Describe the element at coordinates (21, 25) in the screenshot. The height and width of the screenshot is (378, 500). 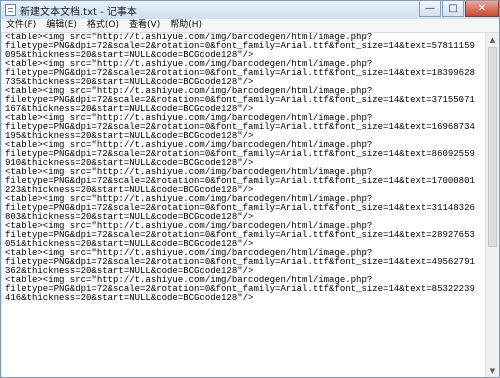
I see `menu-file: 文件(F)` at that location.